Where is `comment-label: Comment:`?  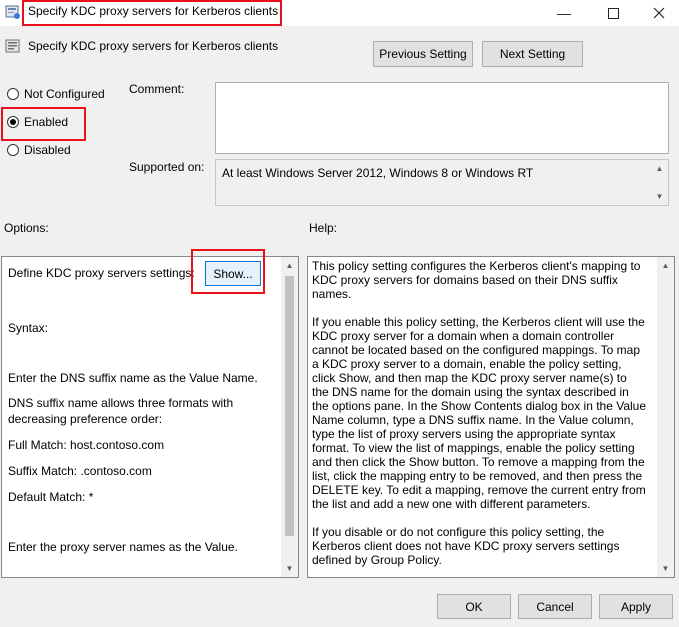
comment-label: Comment: is located at coordinates (157, 89).